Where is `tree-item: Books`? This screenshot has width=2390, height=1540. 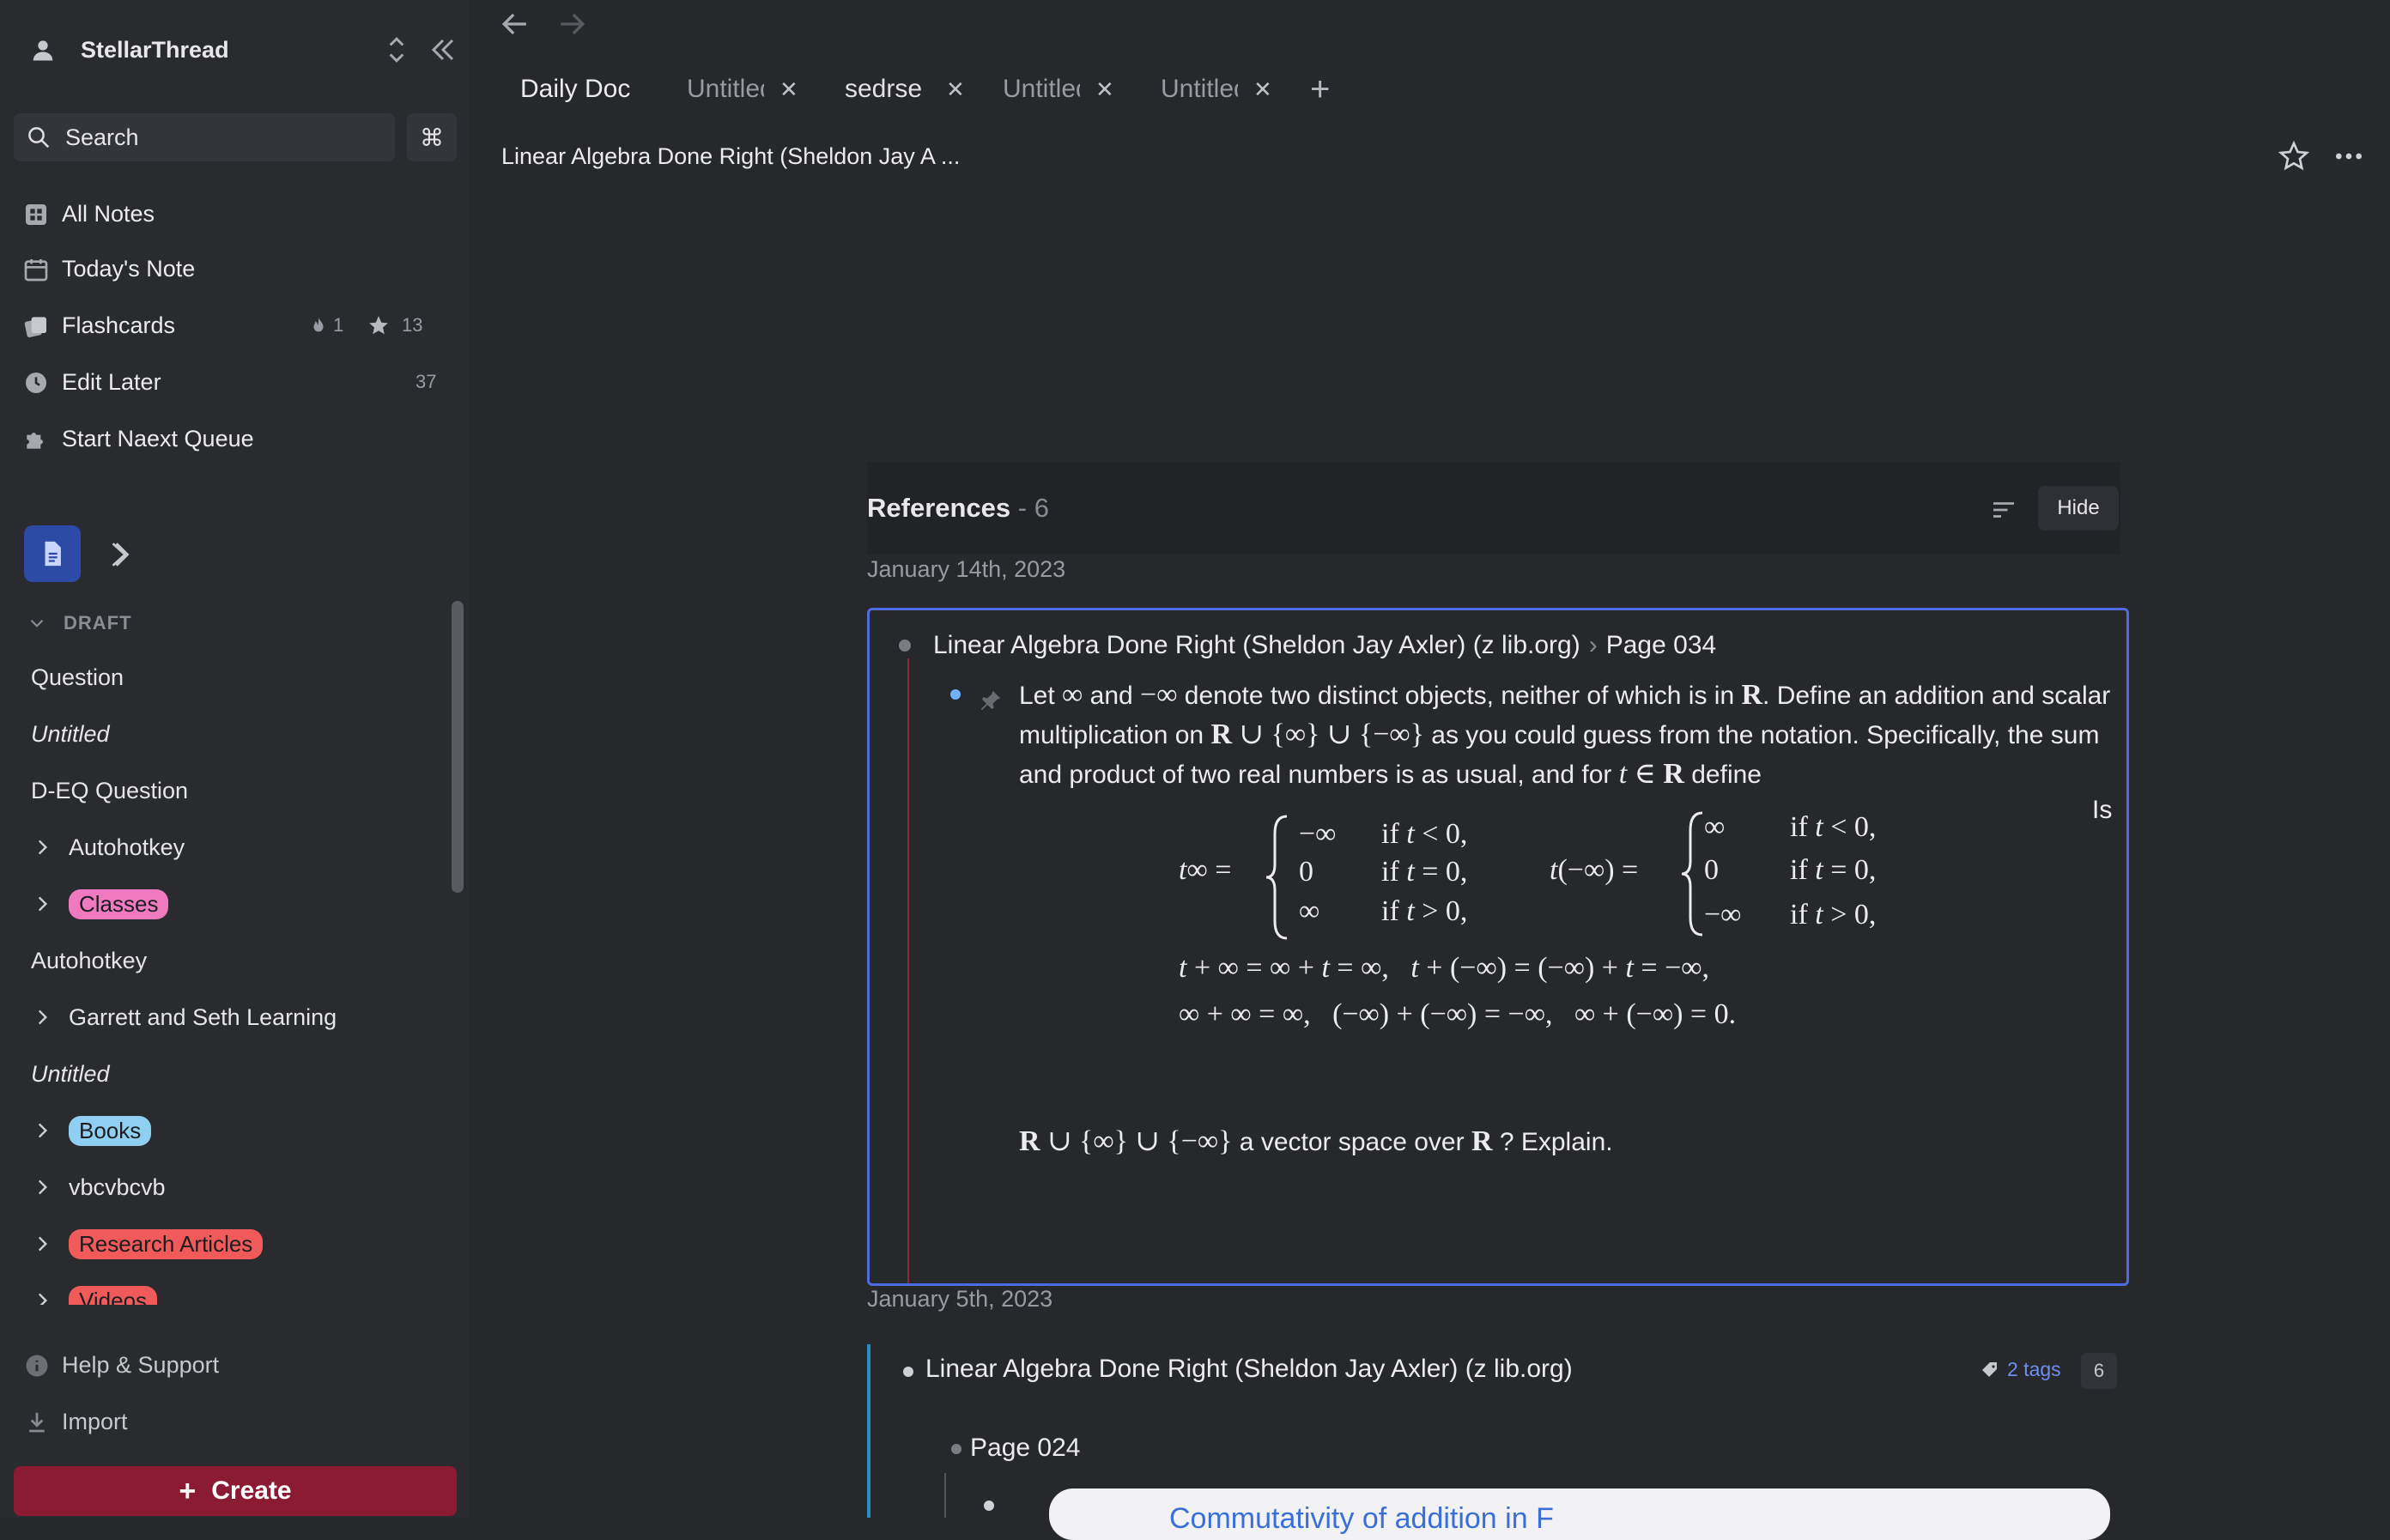 tree-item: Books is located at coordinates (223, 1130).